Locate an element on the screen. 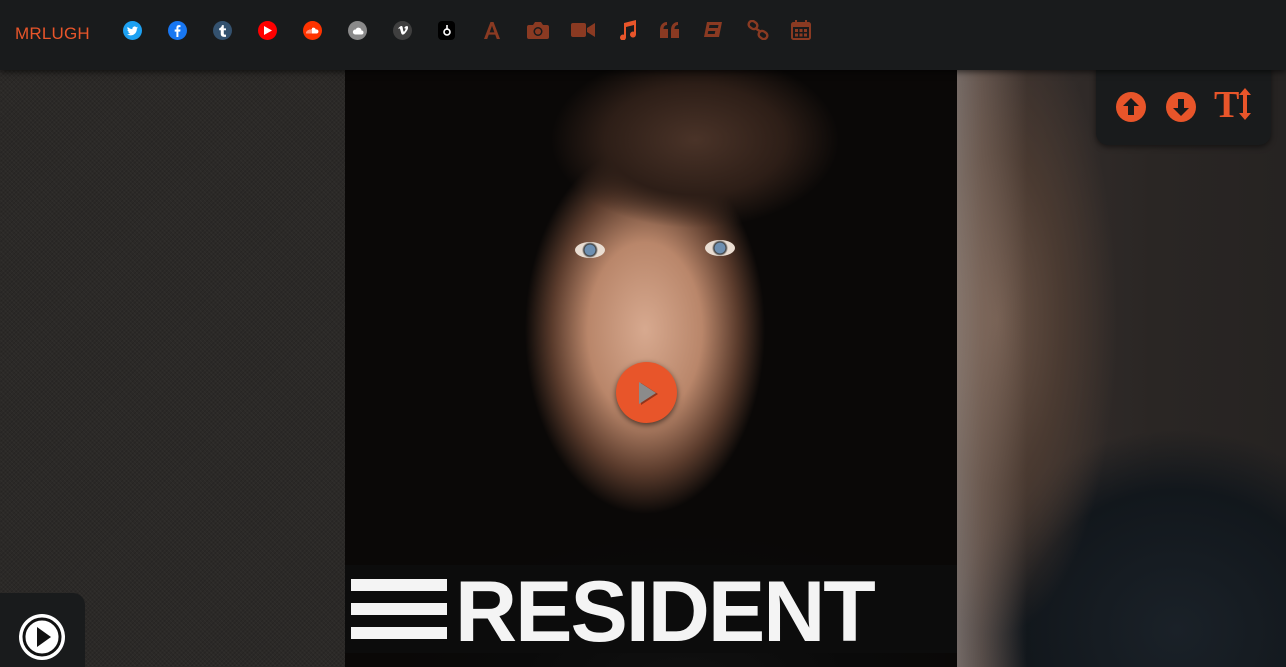  chat-post-icon is located at coordinates (713, 30).